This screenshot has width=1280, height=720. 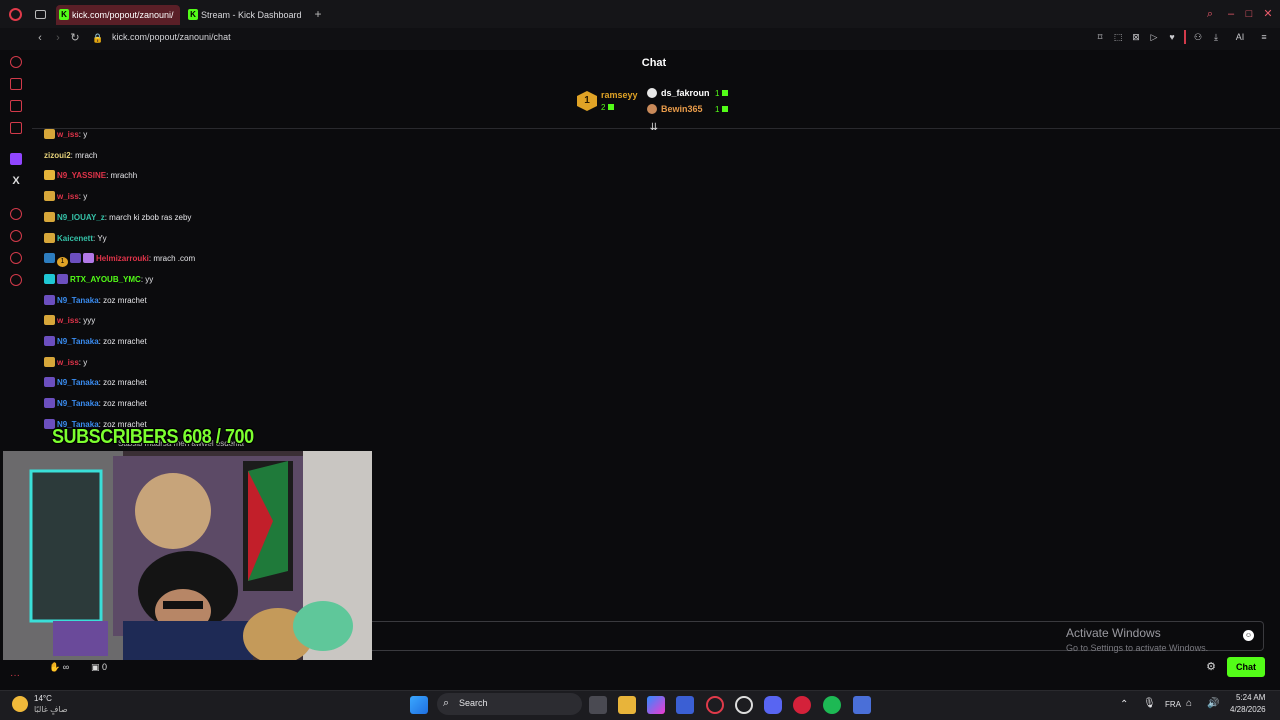 What do you see at coordinates (1250, 697) in the screenshot?
I see `clock-time: 5:24 AM` at bounding box center [1250, 697].